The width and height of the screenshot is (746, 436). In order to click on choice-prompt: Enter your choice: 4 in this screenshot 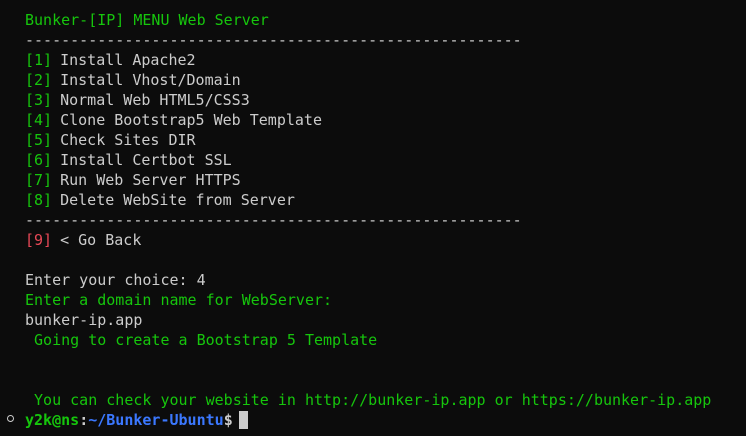, I will do `click(115, 280)`.